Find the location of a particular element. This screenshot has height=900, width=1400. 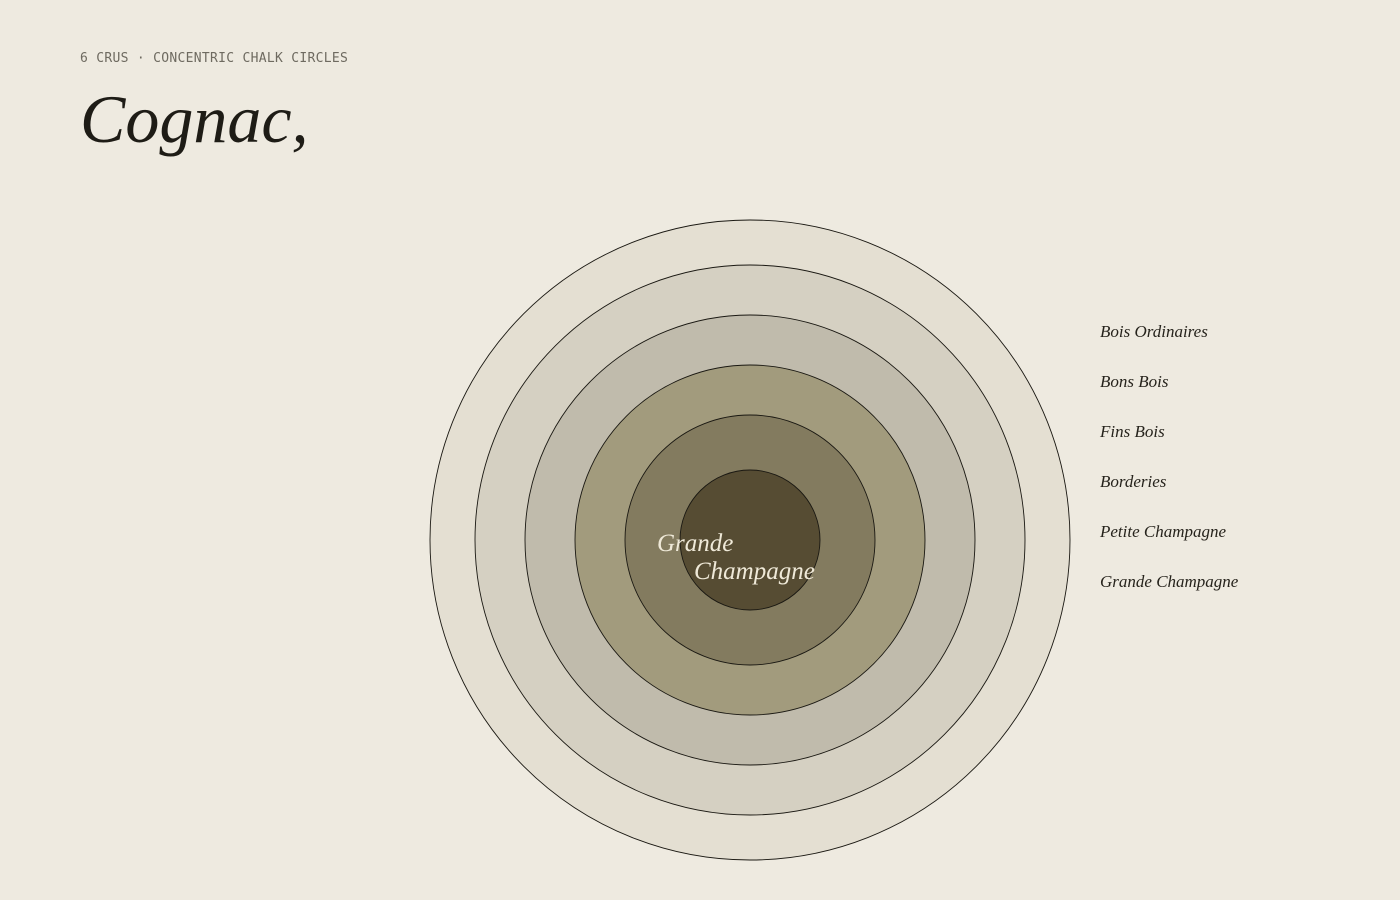

legend-item: Grande Champagne is located at coordinates (1169, 581).